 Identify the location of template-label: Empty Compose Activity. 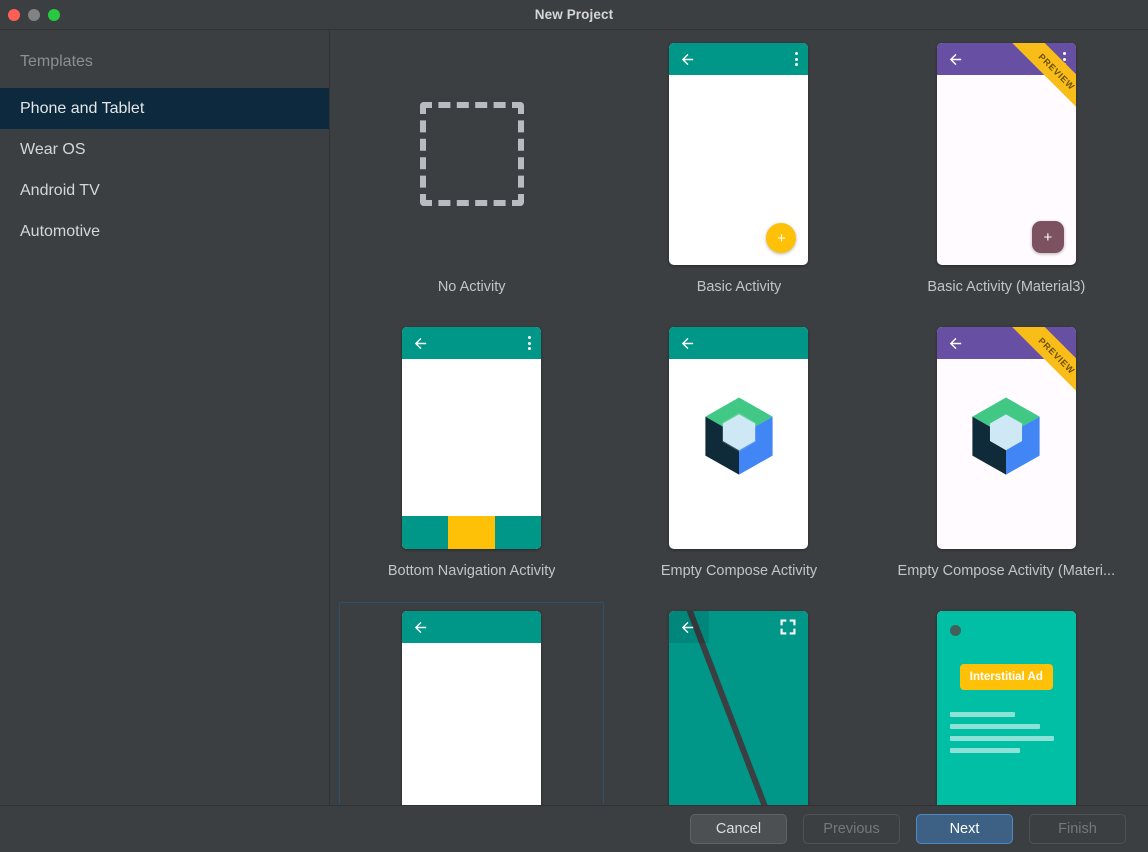
(739, 571).